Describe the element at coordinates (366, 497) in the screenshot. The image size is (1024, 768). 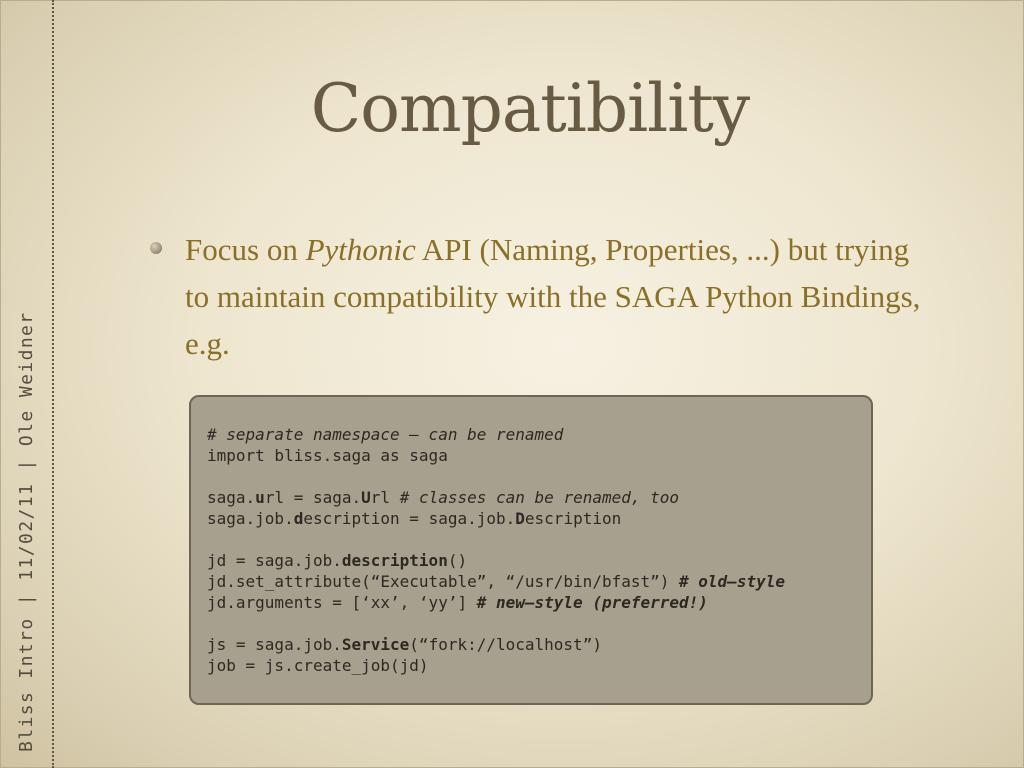
I see `code-token: U` at that location.